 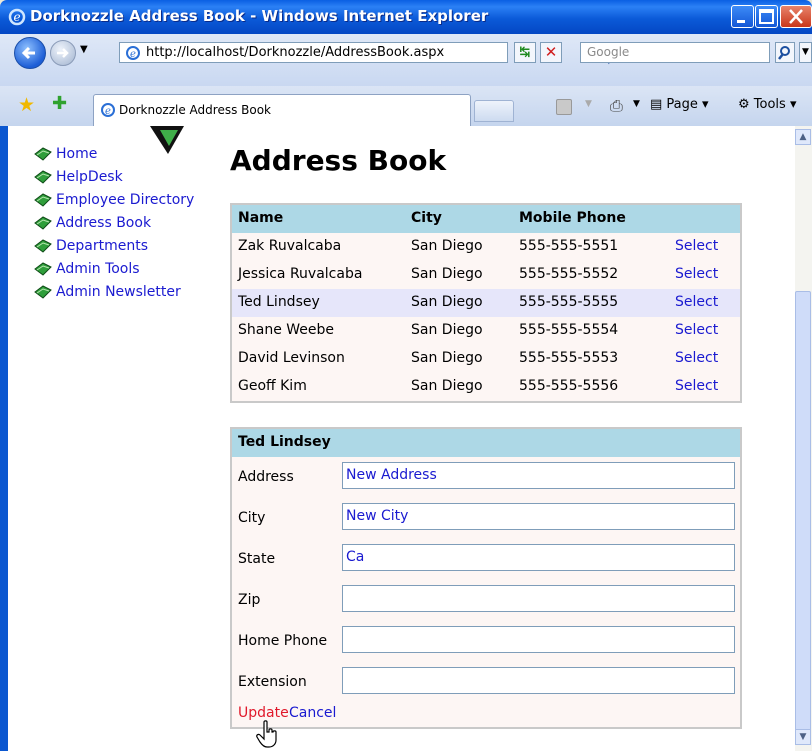 I want to click on sidebar-link: Admin Tools, so click(x=98, y=269).